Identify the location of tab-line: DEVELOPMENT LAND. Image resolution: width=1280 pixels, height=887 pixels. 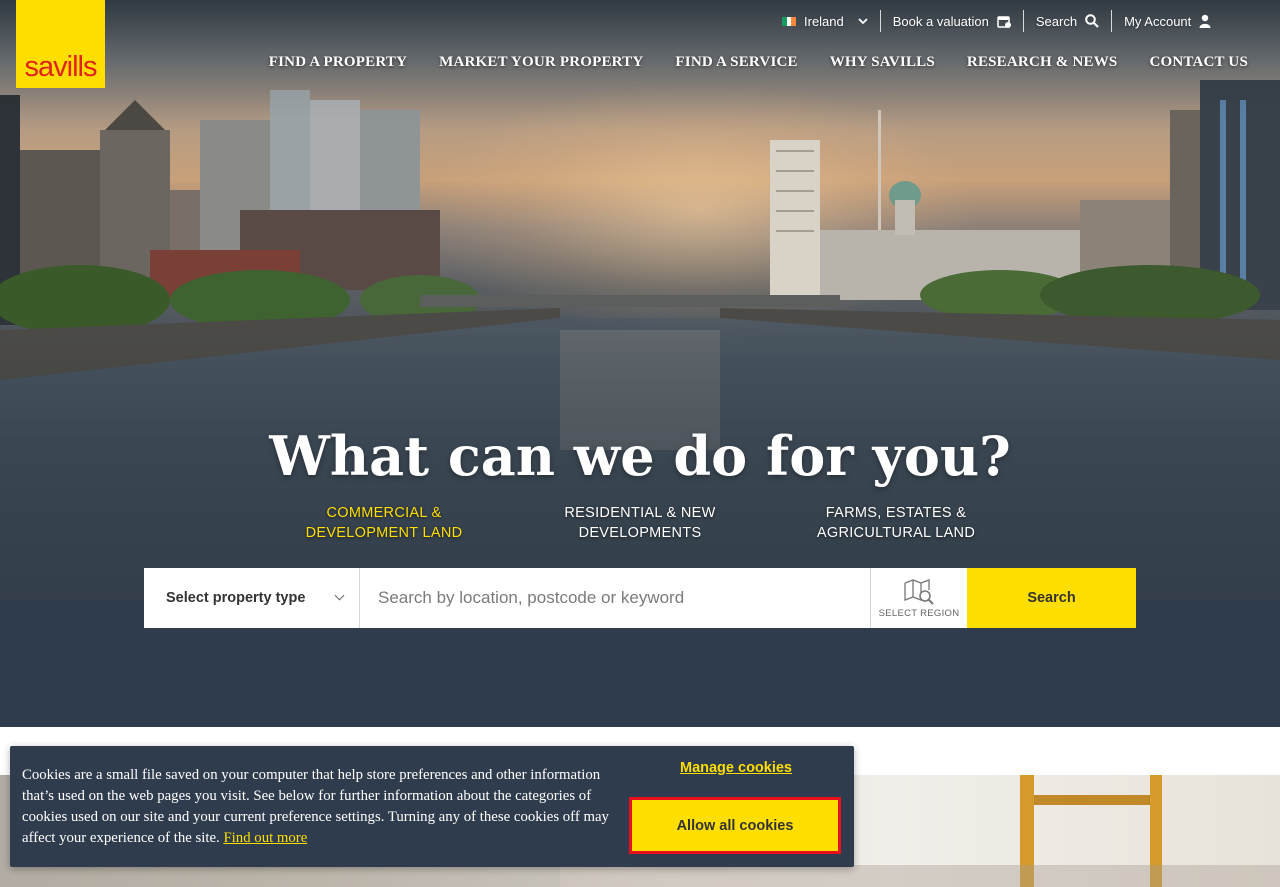
(384, 533).